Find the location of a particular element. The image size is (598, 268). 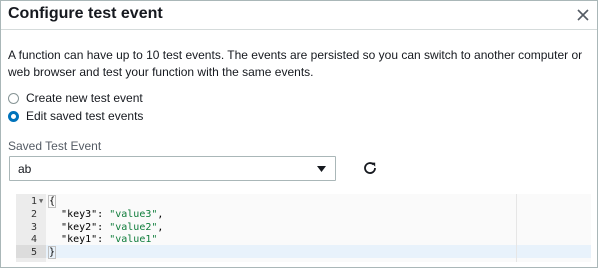

close-icon is located at coordinates (583, 15).